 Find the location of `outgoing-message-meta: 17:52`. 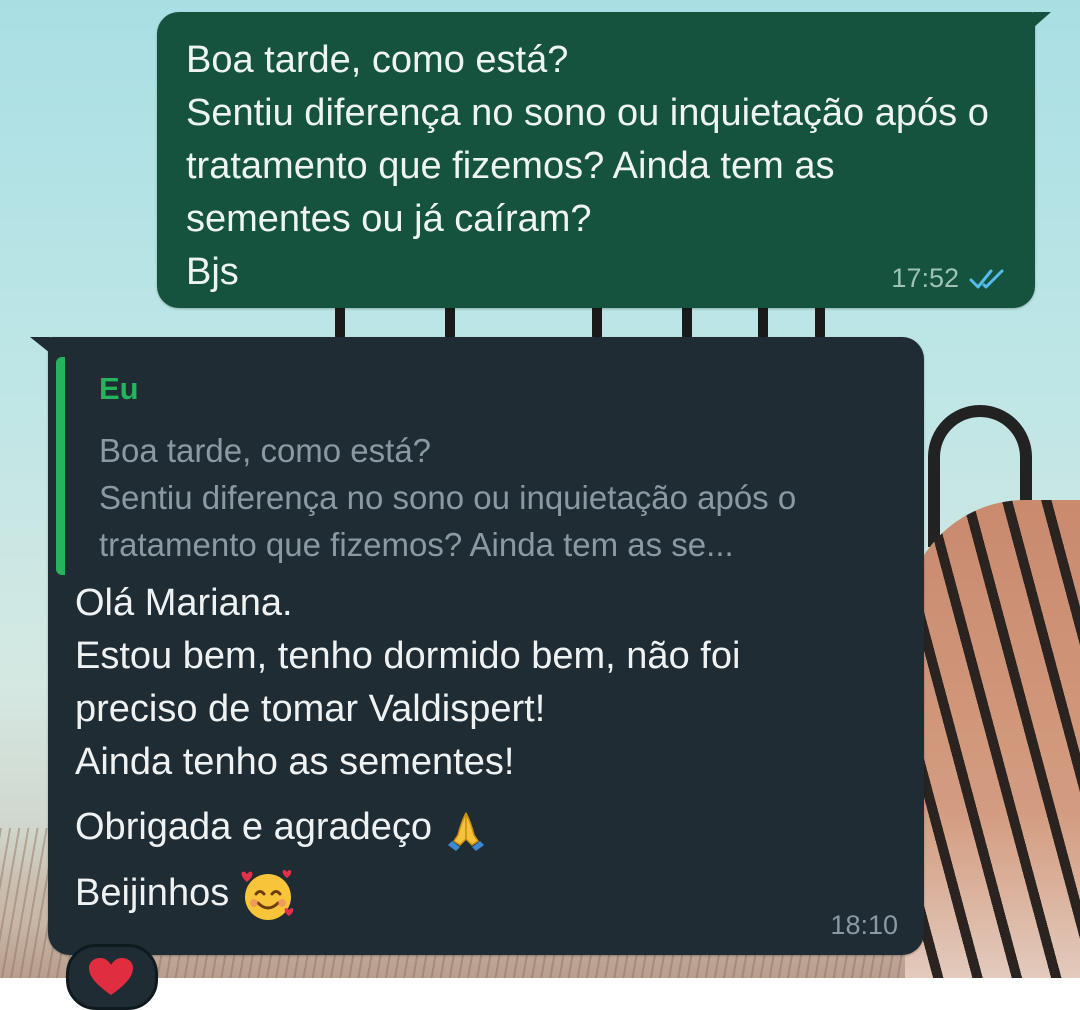

outgoing-message-meta: 17:52 is located at coordinates (950, 278).